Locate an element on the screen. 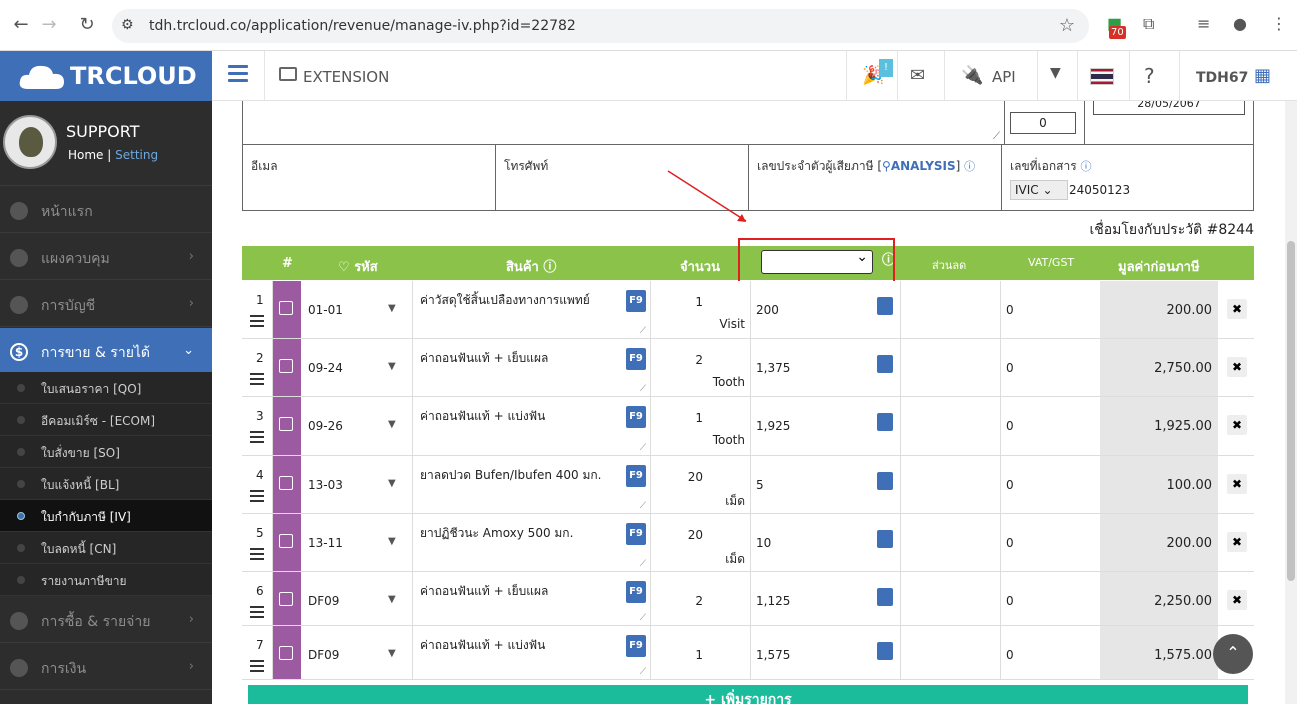 The height and width of the screenshot is (704, 1297). price-input: 1,125 is located at coordinates (826, 598).